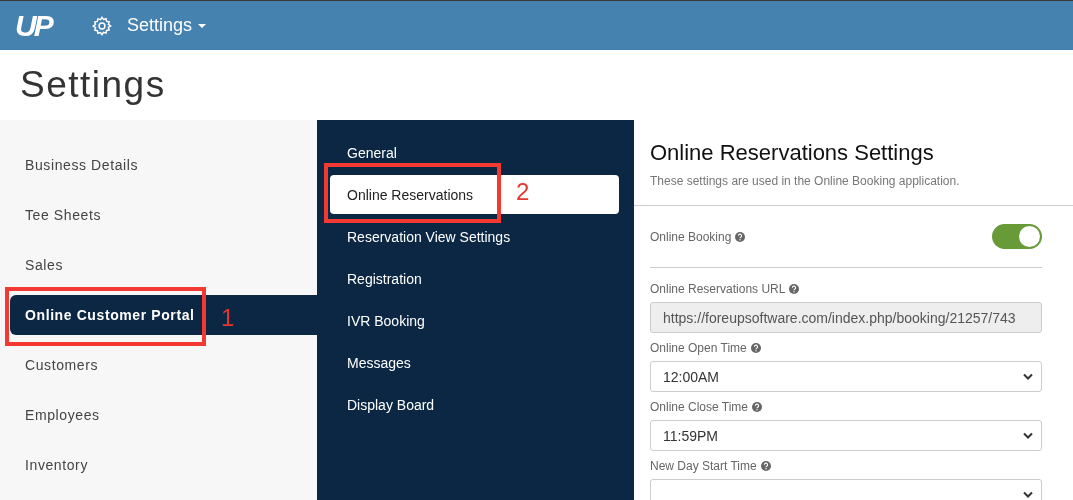 This screenshot has width=1073, height=500. I want to click on submenu-item: Messages, so click(474, 362).